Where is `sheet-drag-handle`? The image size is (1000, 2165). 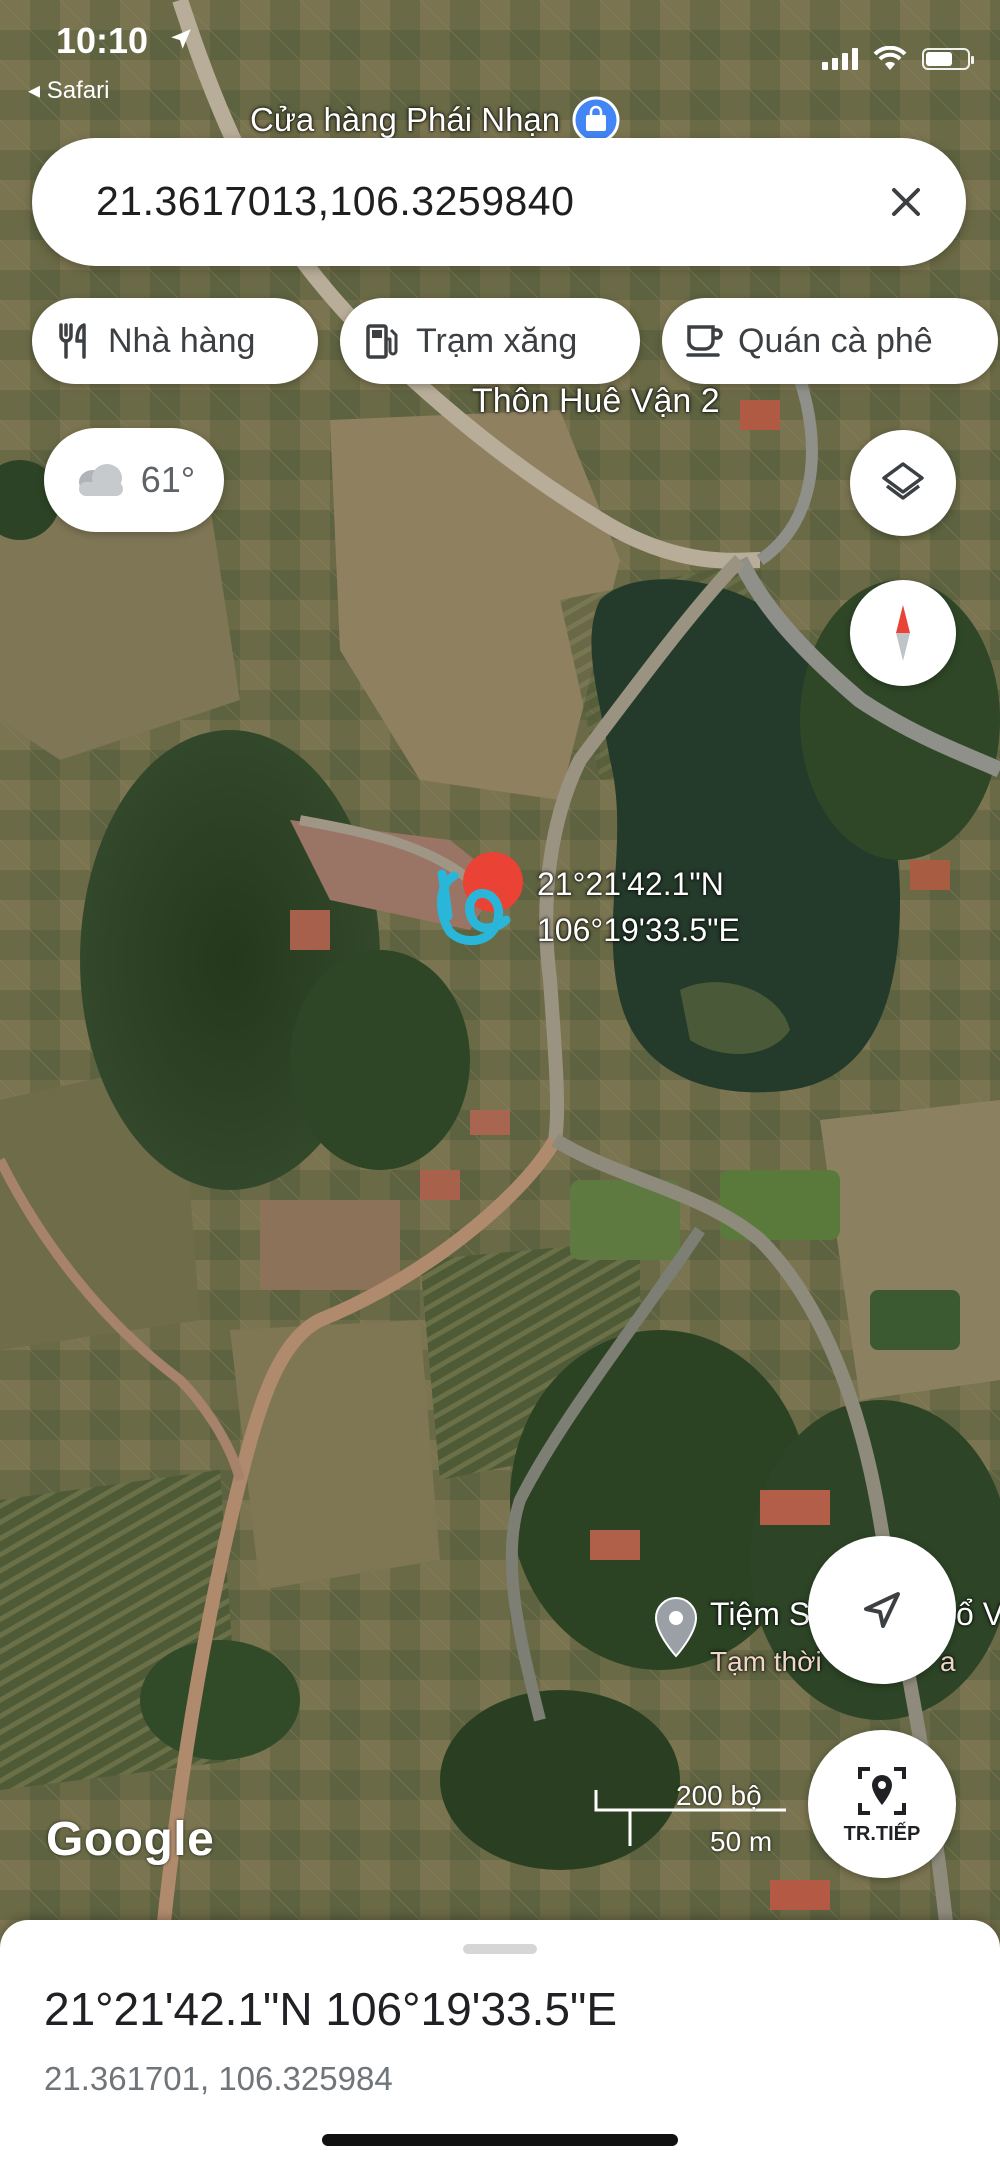 sheet-drag-handle is located at coordinates (500, 1949).